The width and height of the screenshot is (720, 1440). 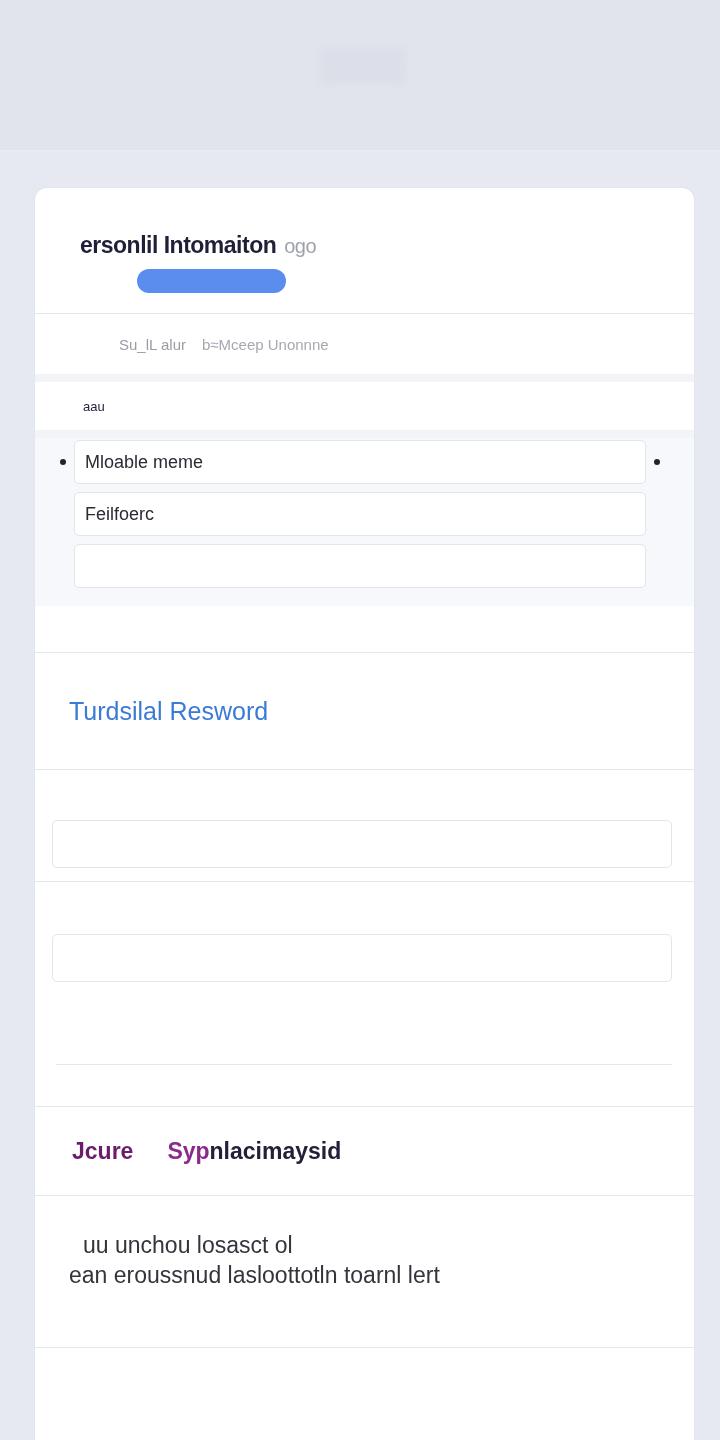 I want to click on section-title: ersonlil Intomaiton ogo, so click(x=199, y=245).